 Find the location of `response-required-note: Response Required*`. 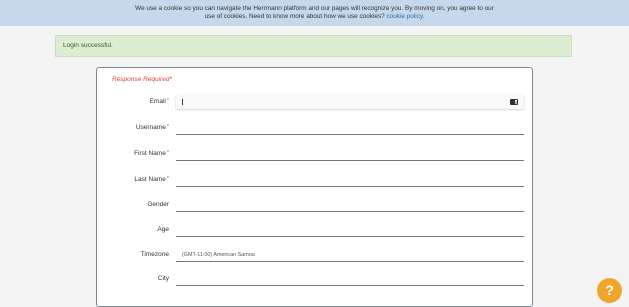

response-required-note: Response Required* is located at coordinates (142, 79).